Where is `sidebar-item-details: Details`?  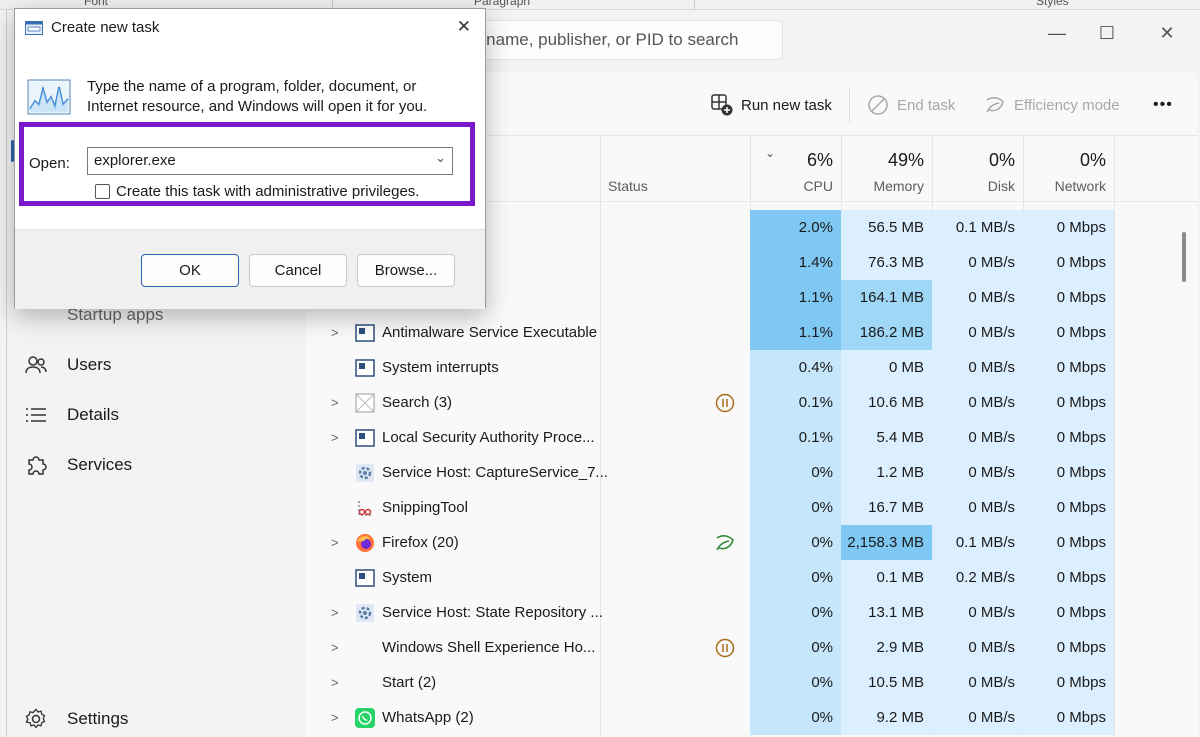 sidebar-item-details: Details is located at coordinates (72, 415).